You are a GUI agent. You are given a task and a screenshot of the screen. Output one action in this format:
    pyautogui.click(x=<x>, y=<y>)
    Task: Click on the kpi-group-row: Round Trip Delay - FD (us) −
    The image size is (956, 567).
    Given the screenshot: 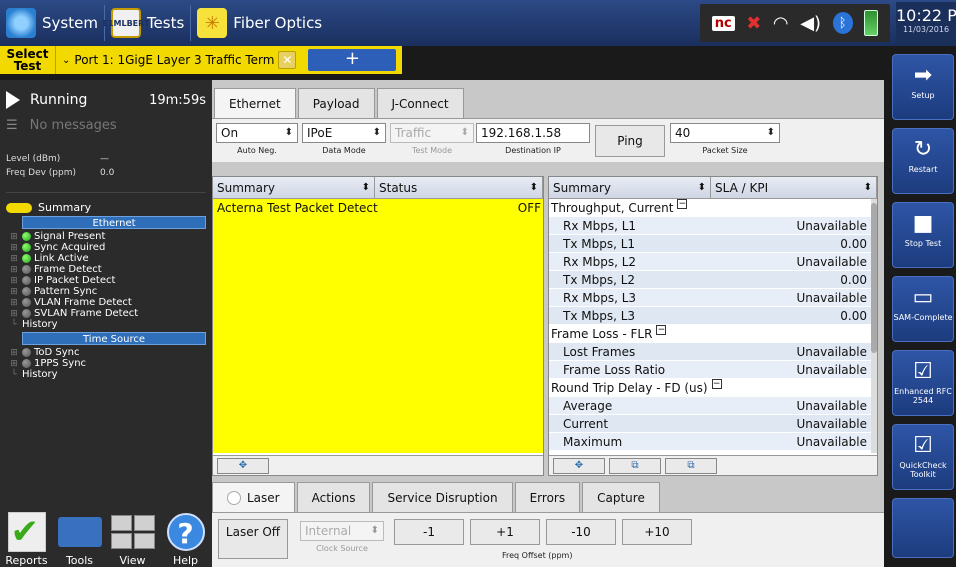 What is the action you would take?
    pyautogui.click(x=710, y=388)
    